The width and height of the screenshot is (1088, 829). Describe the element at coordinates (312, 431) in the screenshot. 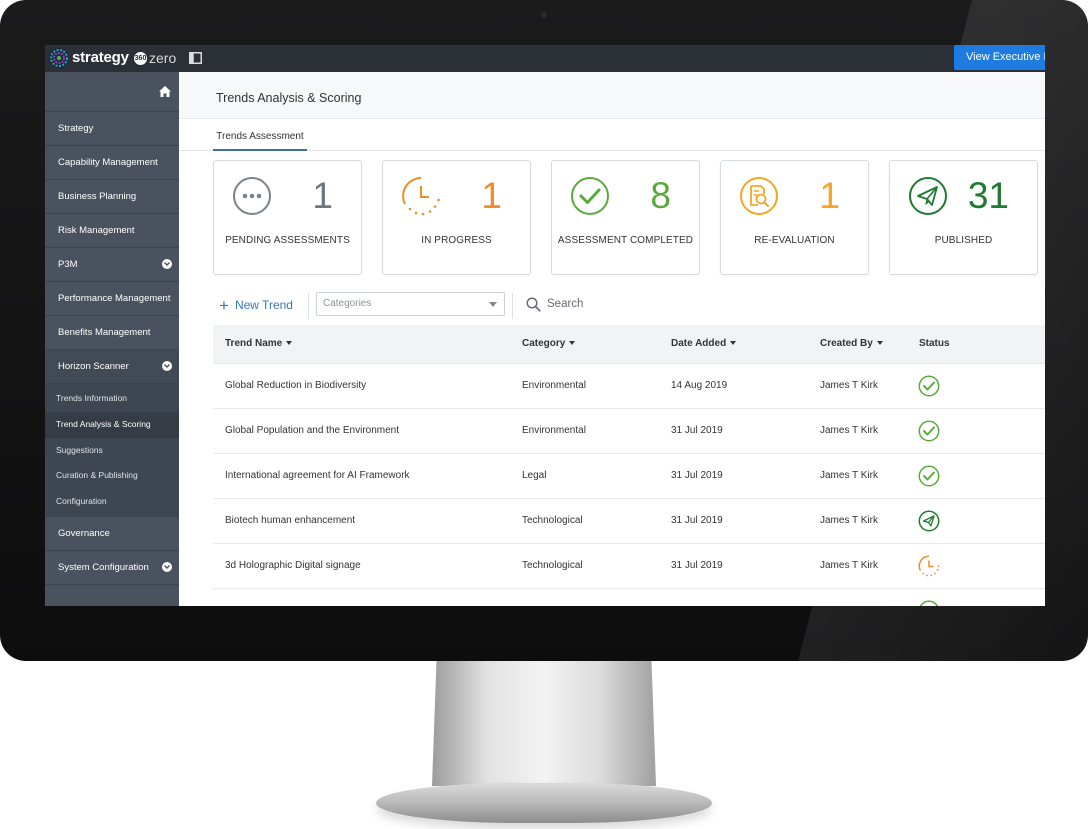

I see `cell-trend-name: Global Population and the Environment` at that location.